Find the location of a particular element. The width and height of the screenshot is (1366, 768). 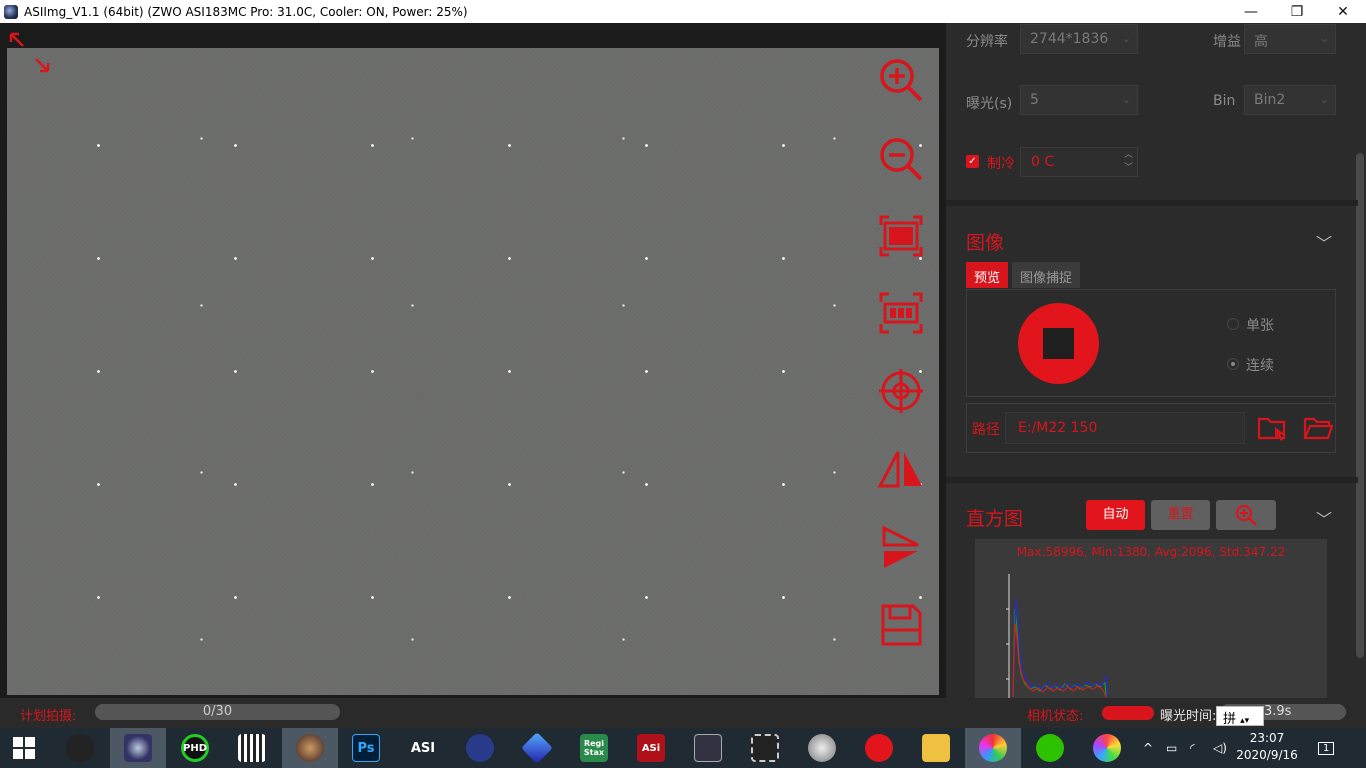

taskbar-app-wechat is located at coordinates (1050, 748).